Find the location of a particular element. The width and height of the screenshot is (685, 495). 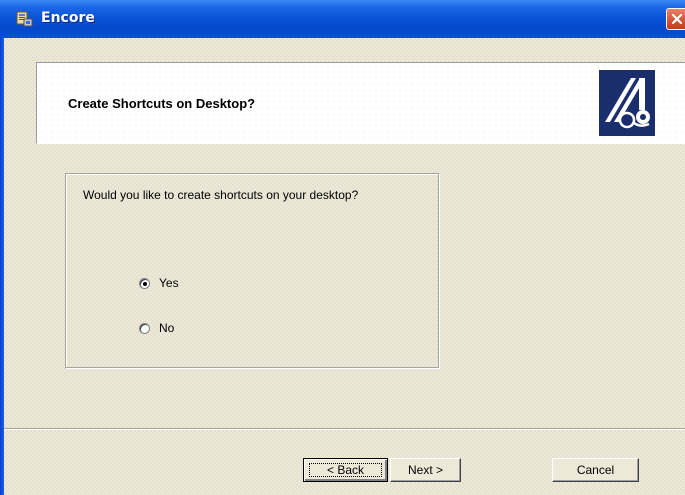

installer-app-icon is located at coordinates (25, 19).